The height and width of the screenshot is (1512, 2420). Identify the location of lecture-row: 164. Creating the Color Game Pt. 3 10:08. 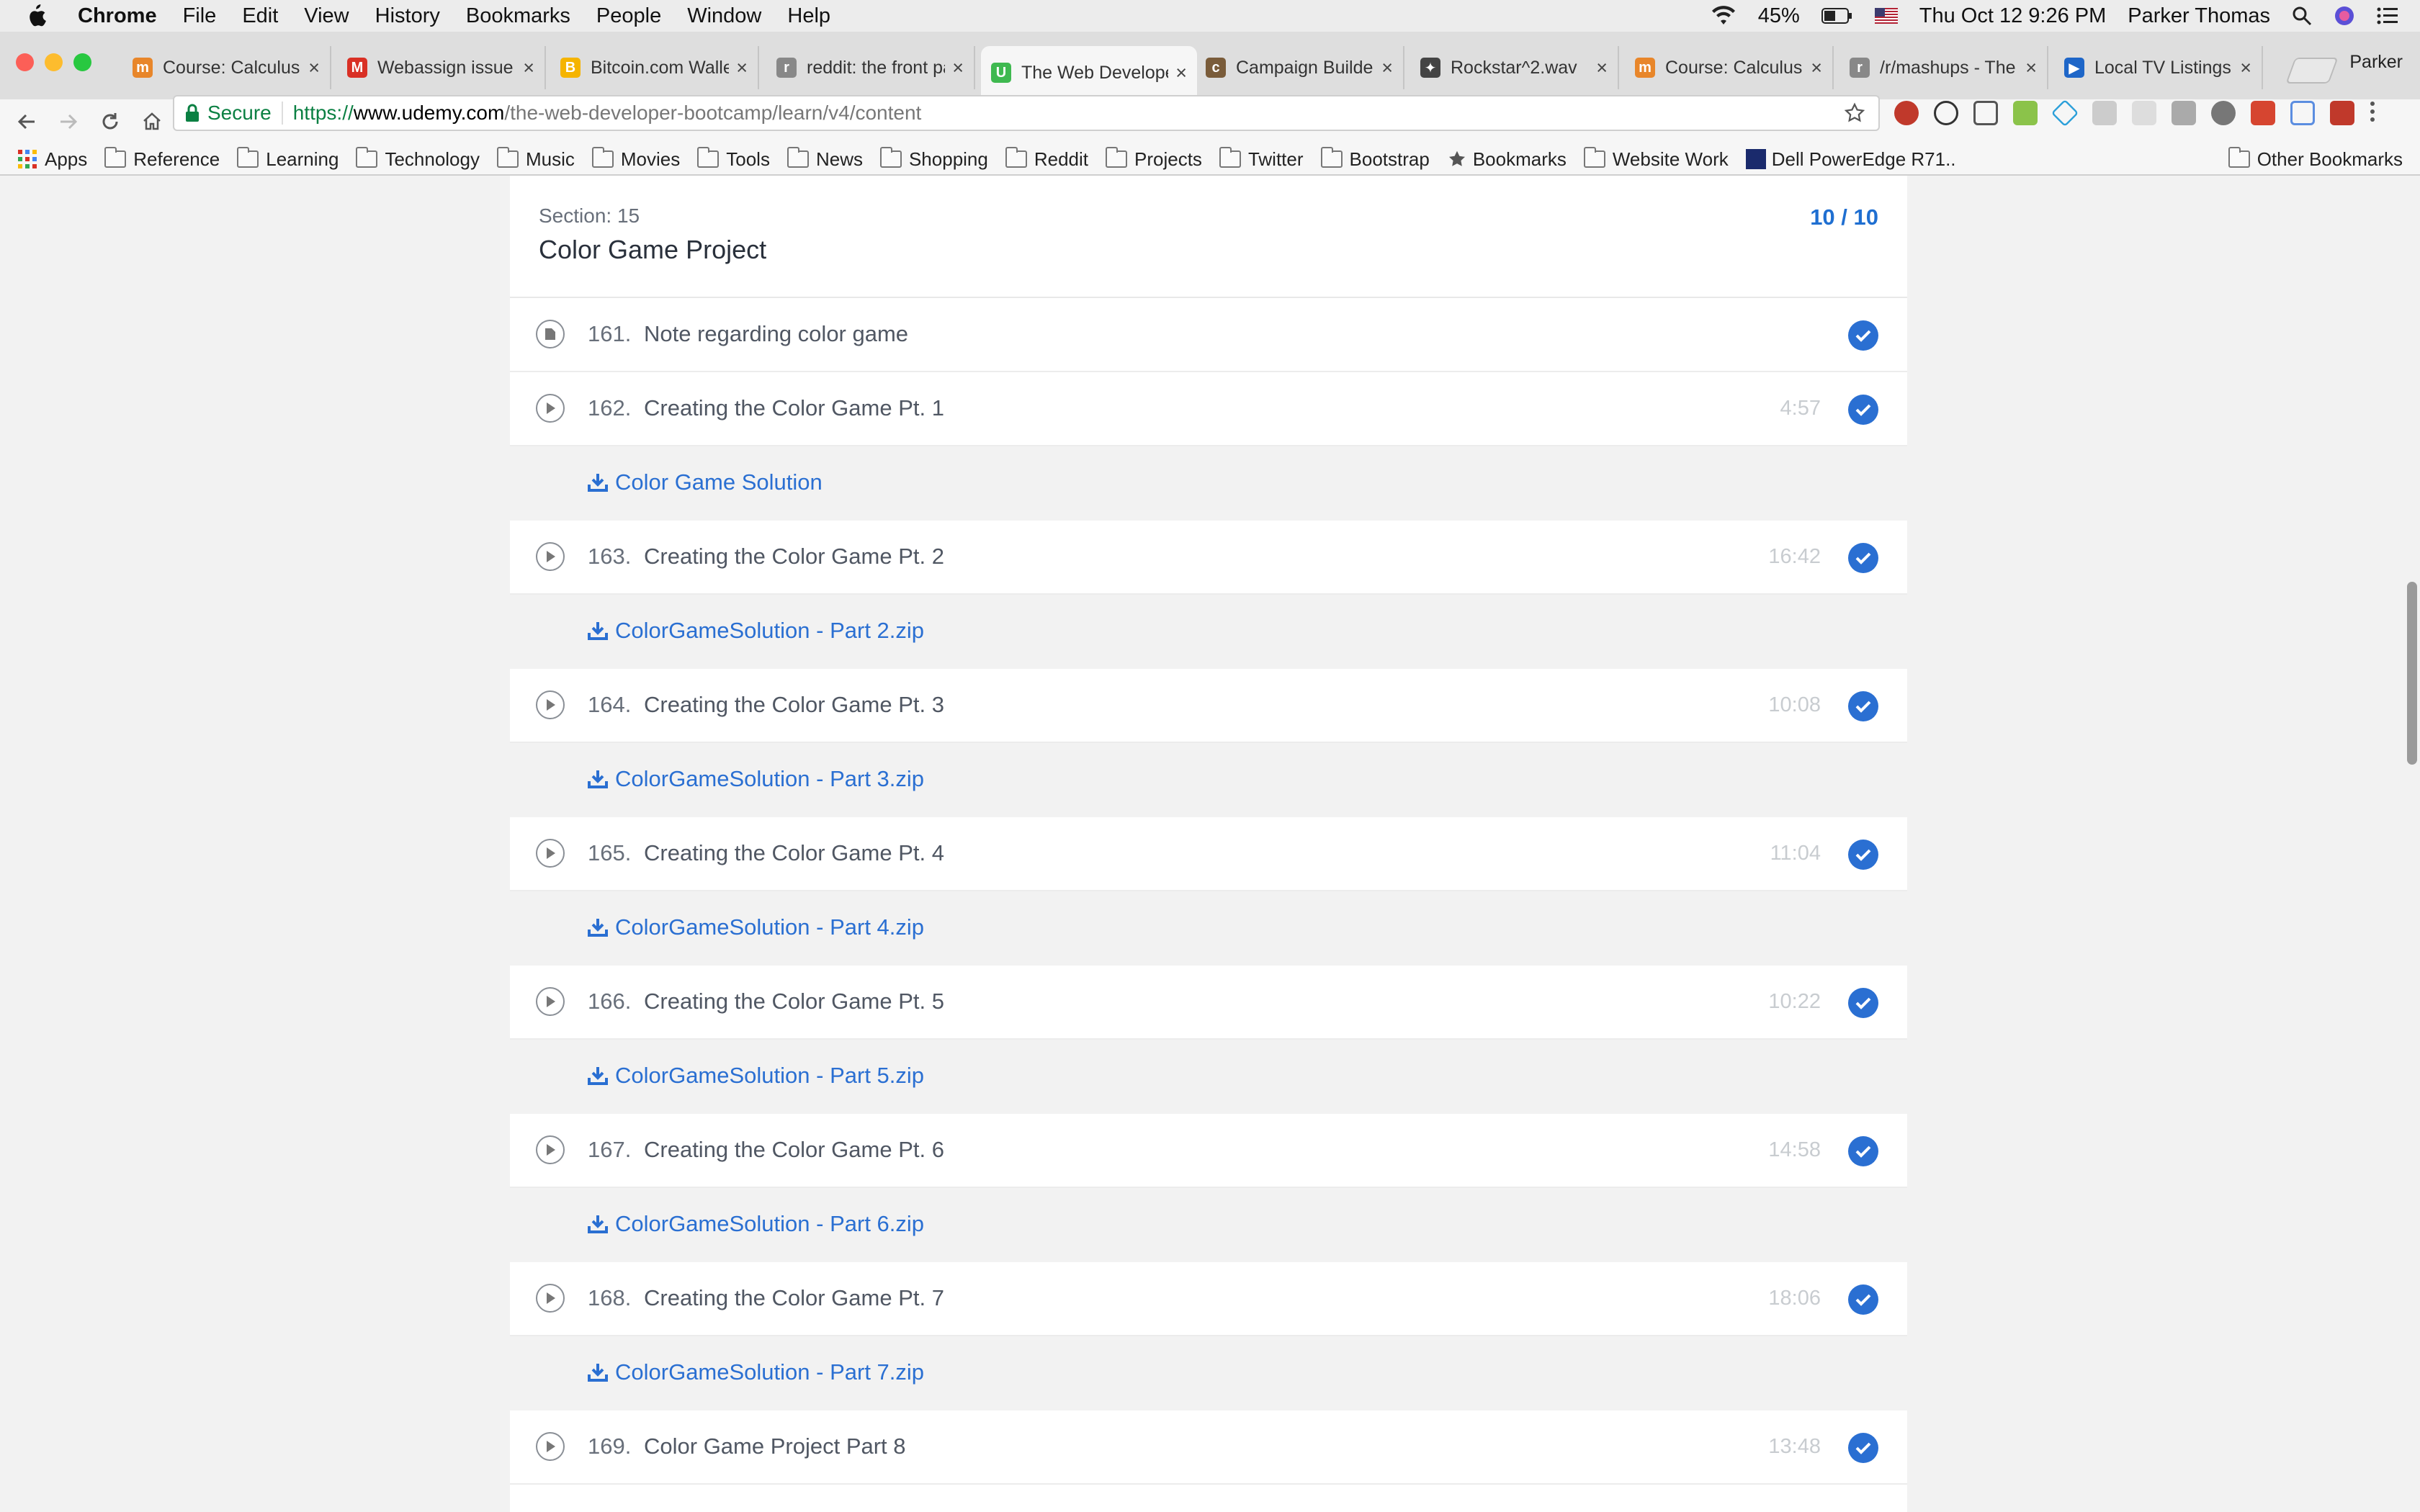
(1208, 706).